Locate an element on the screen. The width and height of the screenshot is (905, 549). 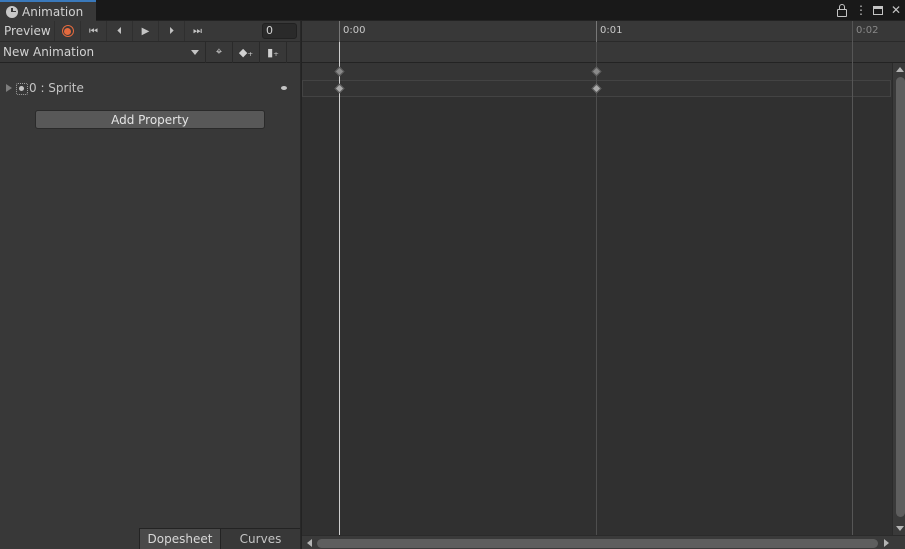
scroll-right-icon is located at coordinates (886, 543).